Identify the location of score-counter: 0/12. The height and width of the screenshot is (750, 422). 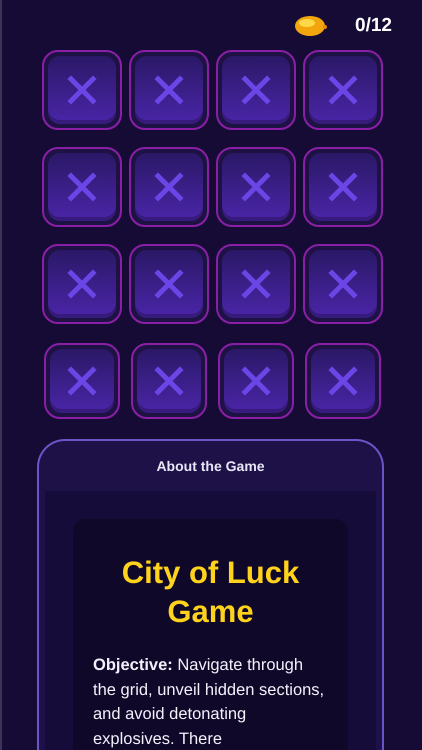
(373, 26).